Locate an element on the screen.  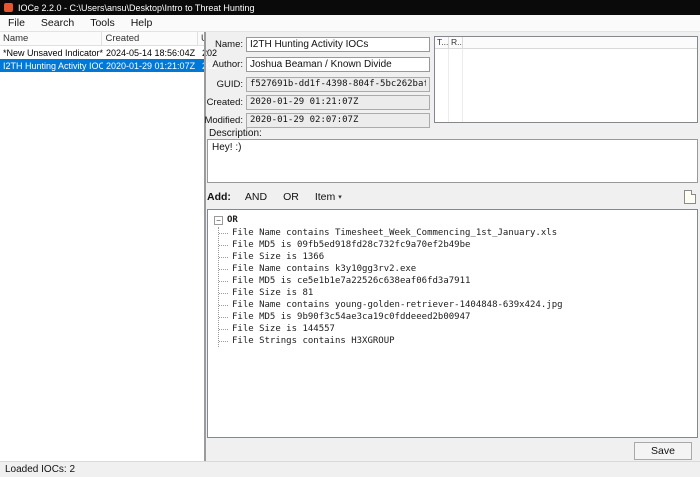
name-input is located at coordinates (338, 44).